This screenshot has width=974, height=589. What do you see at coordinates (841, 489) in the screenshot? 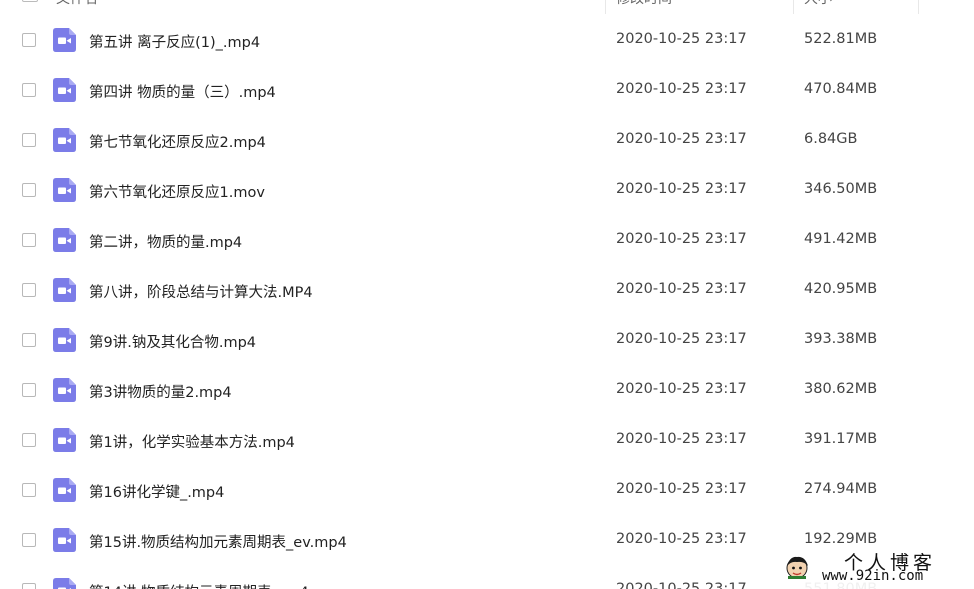
I see `file-size: 274.94MB` at bounding box center [841, 489].